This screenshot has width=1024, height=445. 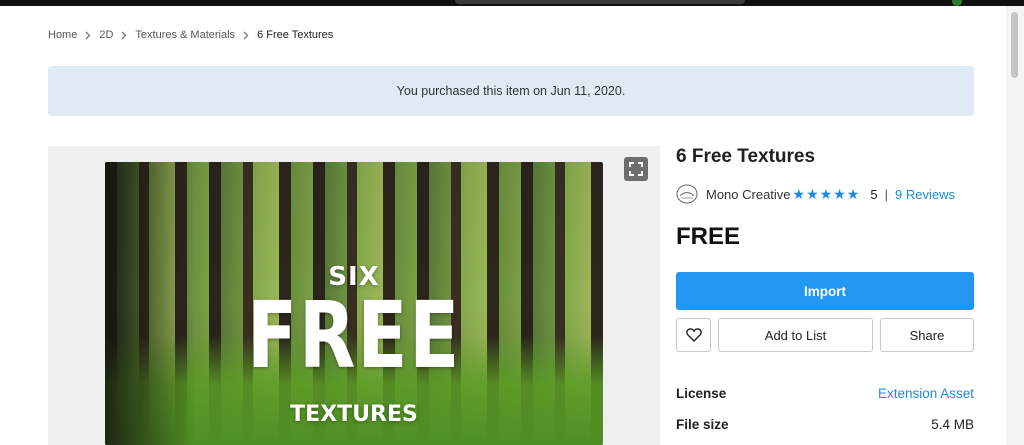 I want to click on fullscreen-icon, so click(x=636, y=169).